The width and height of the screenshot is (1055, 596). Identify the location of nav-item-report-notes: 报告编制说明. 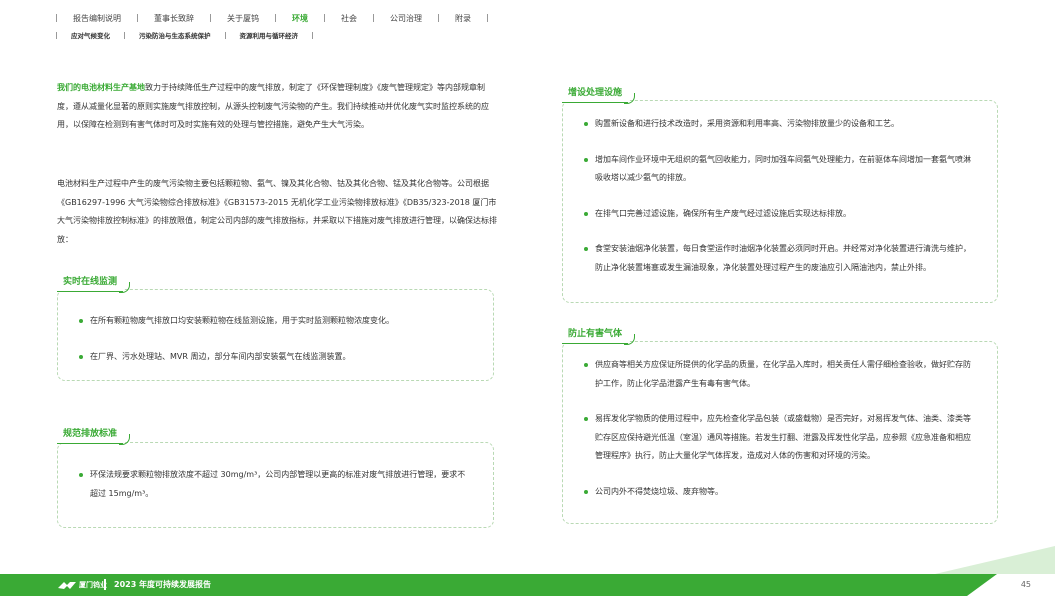
(97, 18).